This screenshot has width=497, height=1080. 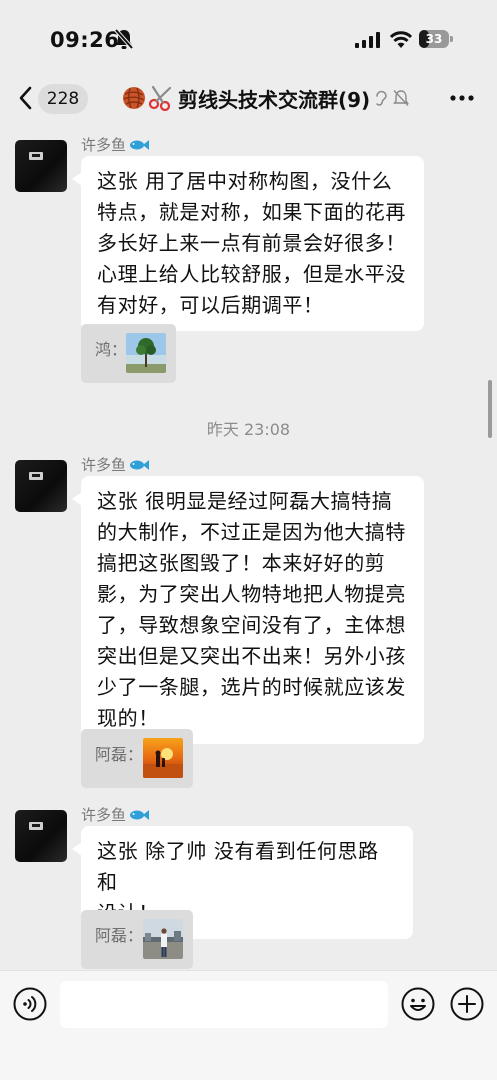 I want to click on message-line: 这张 用了居中对称构图，没什么, so click(x=245, y=181).